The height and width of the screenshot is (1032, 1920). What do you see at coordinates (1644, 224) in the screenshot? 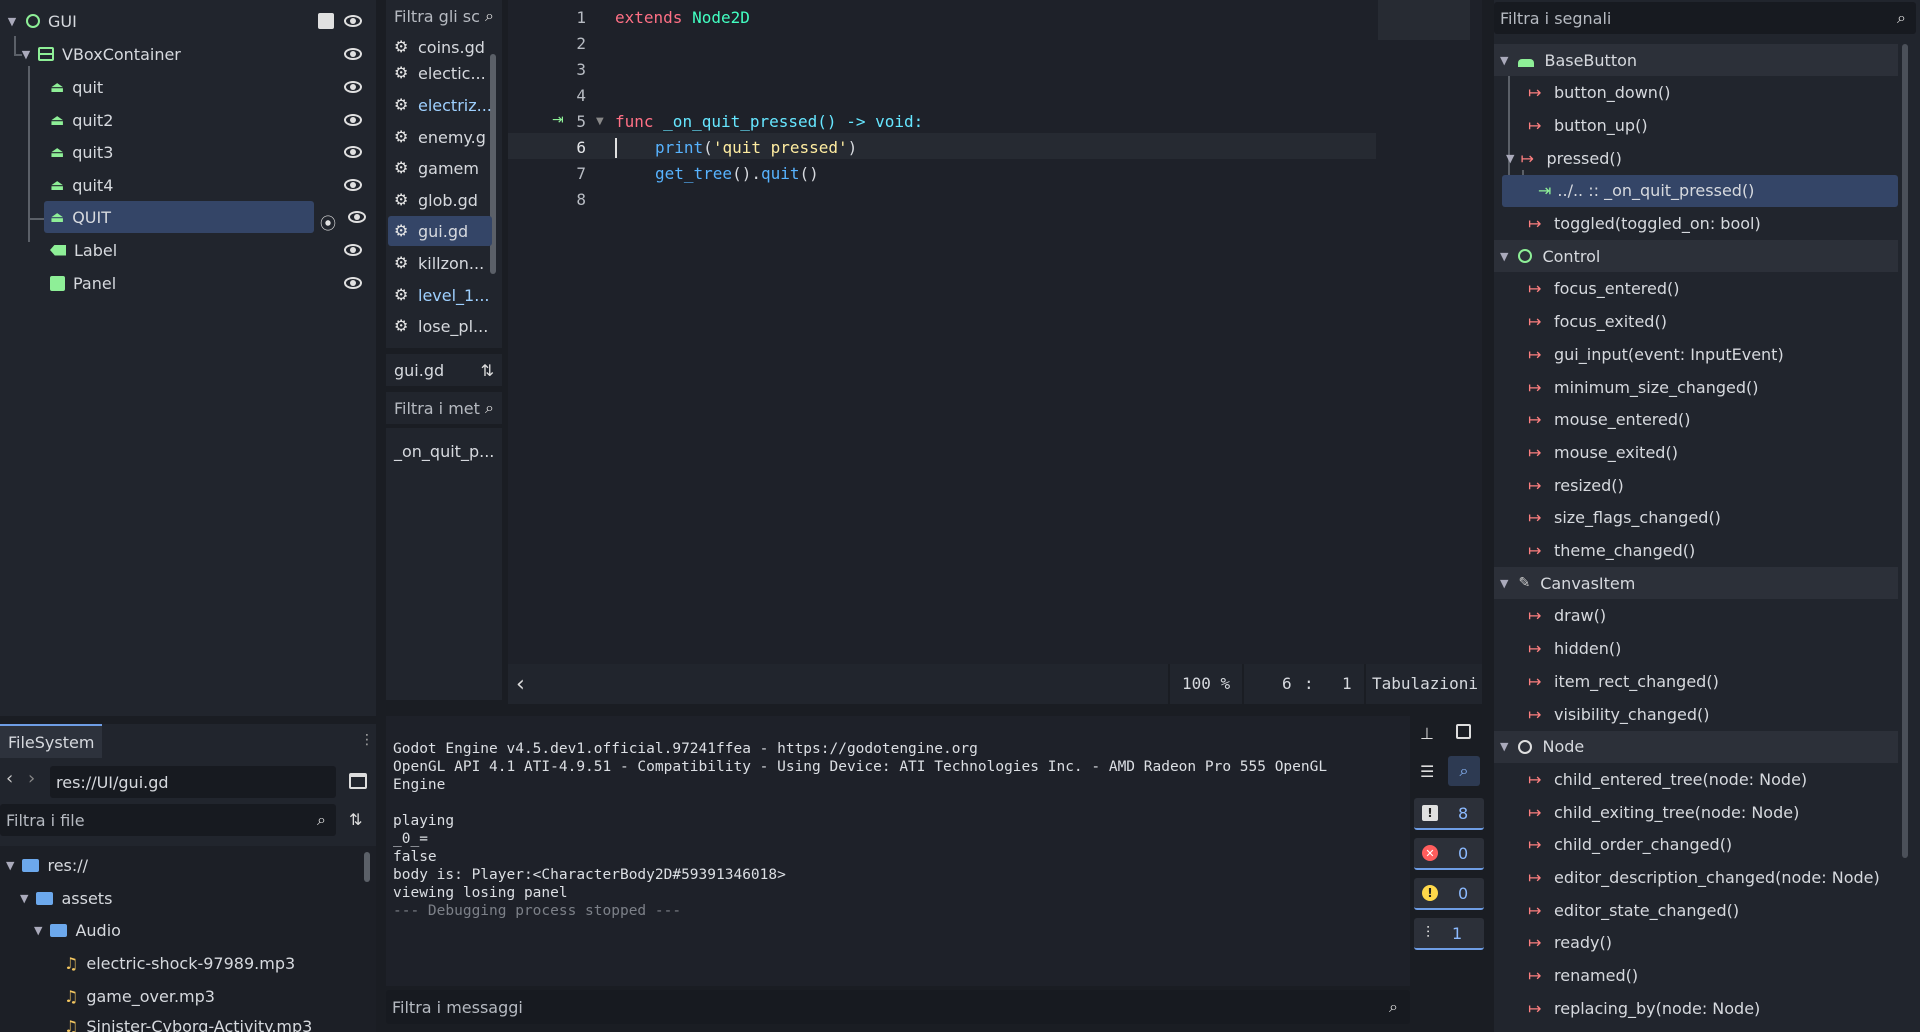
I see `signal-item: ↦ toggled(toggled_on: bool)` at bounding box center [1644, 224].